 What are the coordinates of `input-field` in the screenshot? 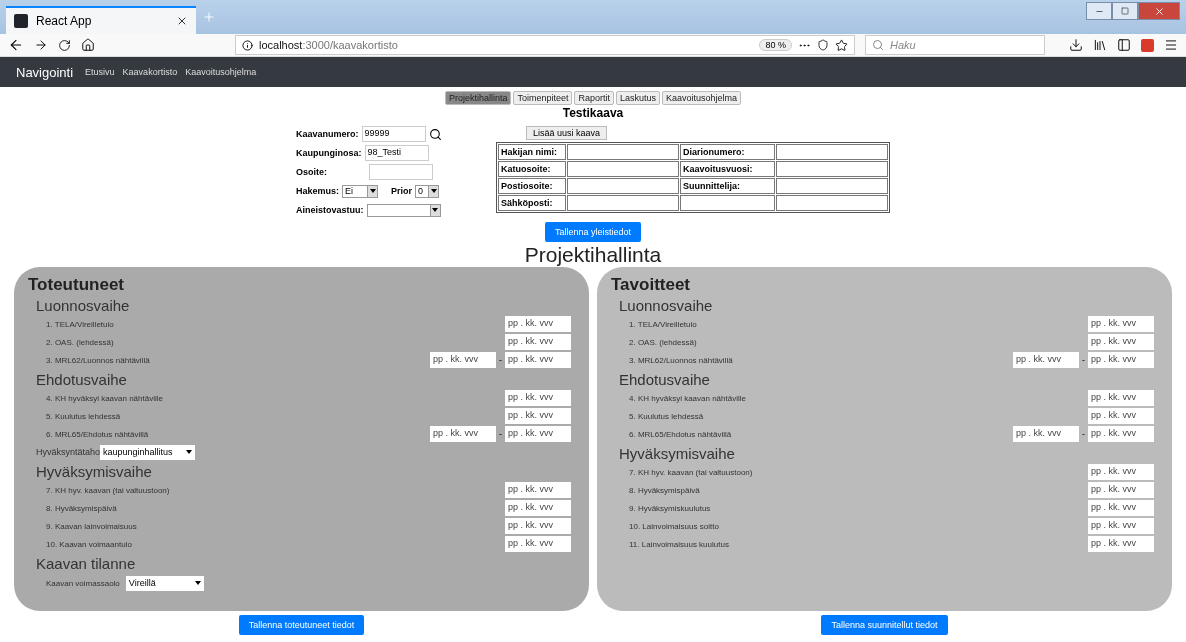 It's located at (401, 172).